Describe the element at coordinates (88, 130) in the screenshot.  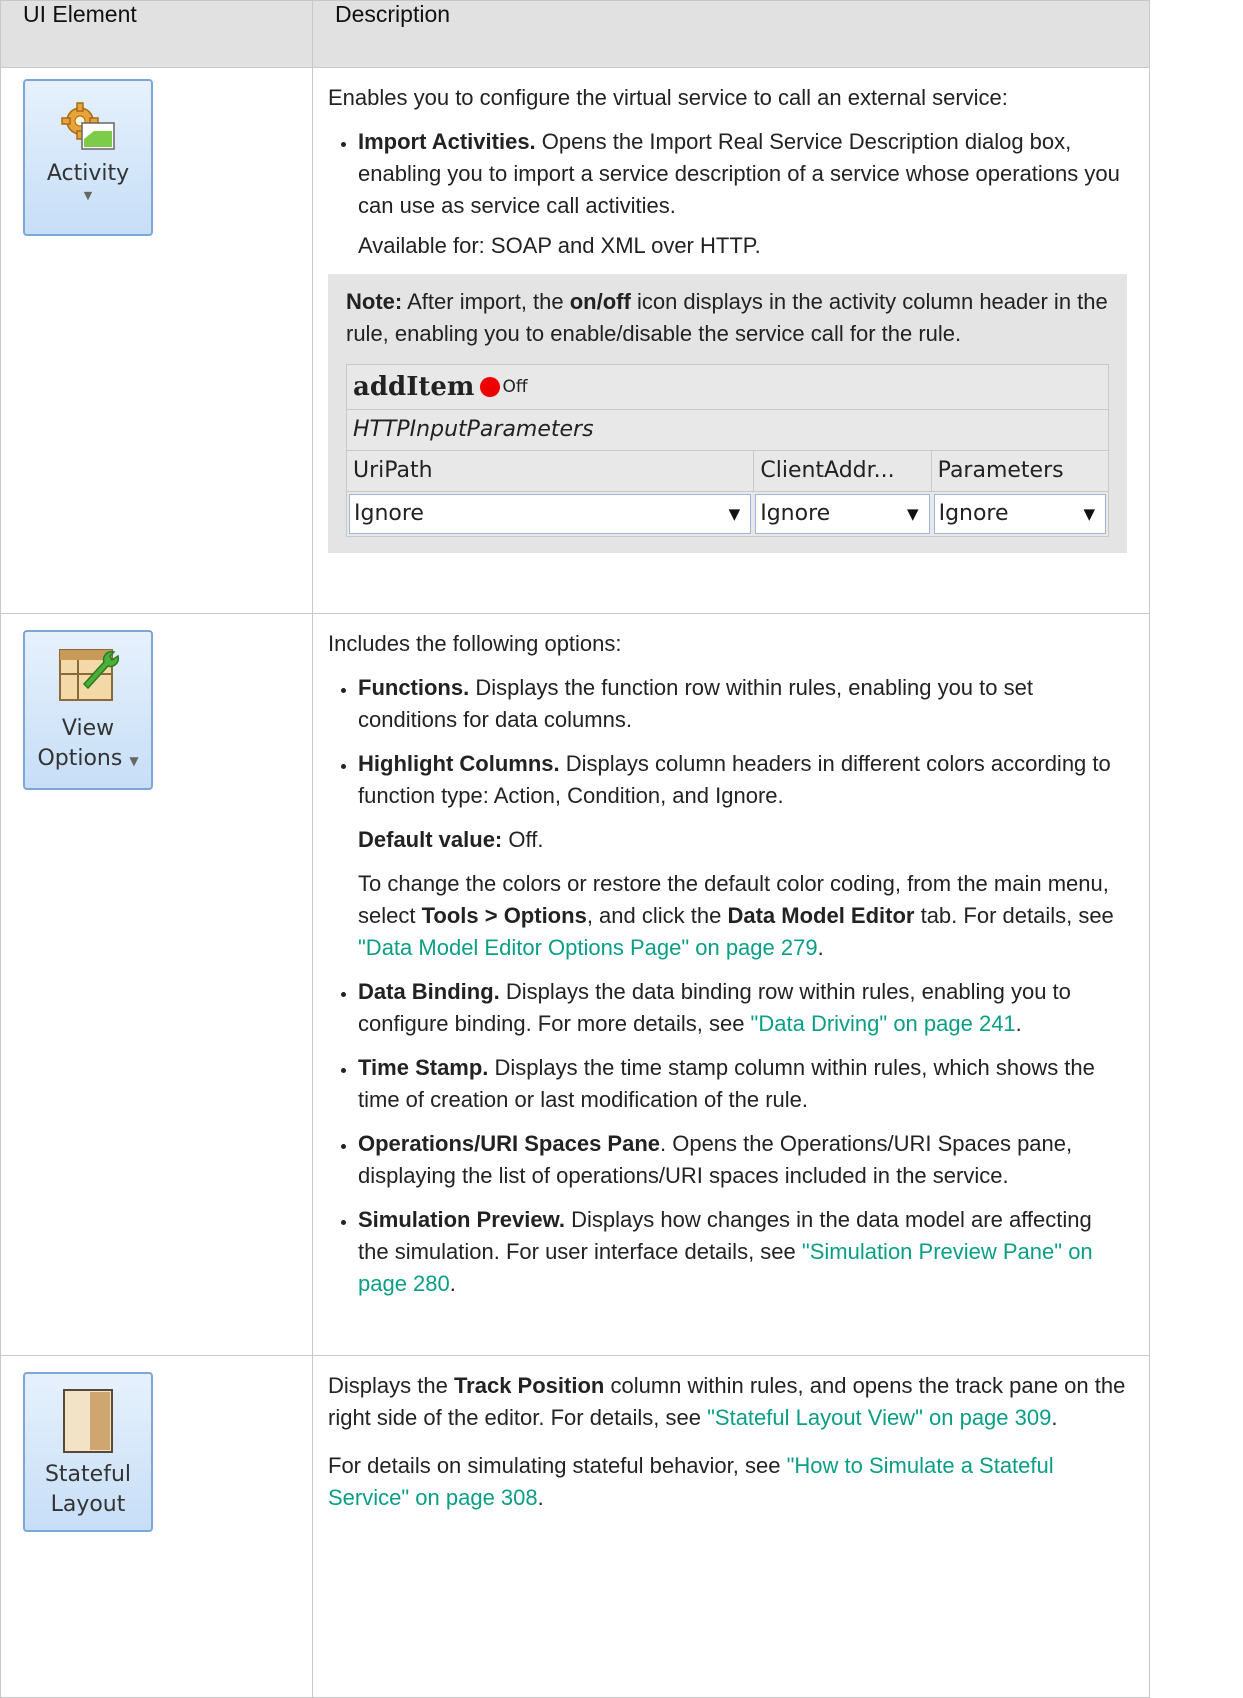
I see `gear-activity-icon` at that location.